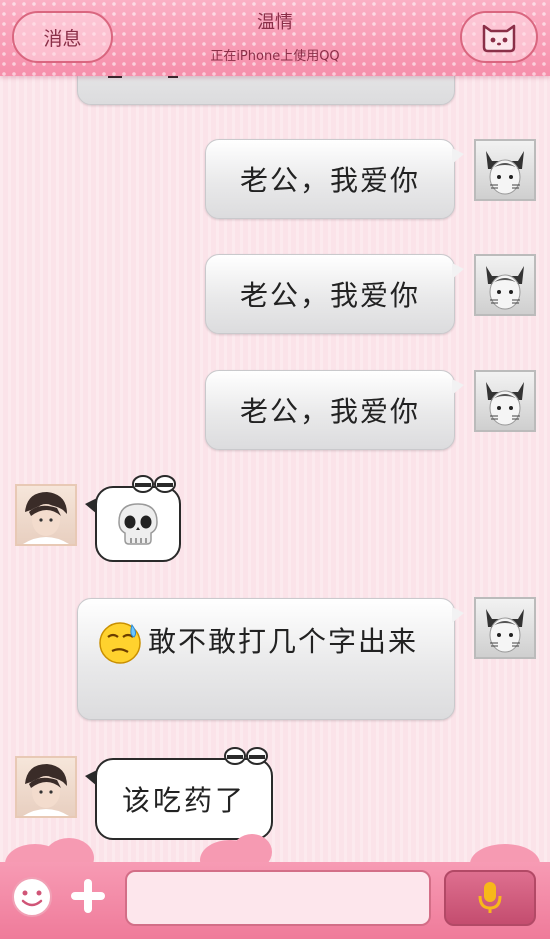 This screenshot has height=939, width=550. I want to click on plus-icon, so click(88, 896).